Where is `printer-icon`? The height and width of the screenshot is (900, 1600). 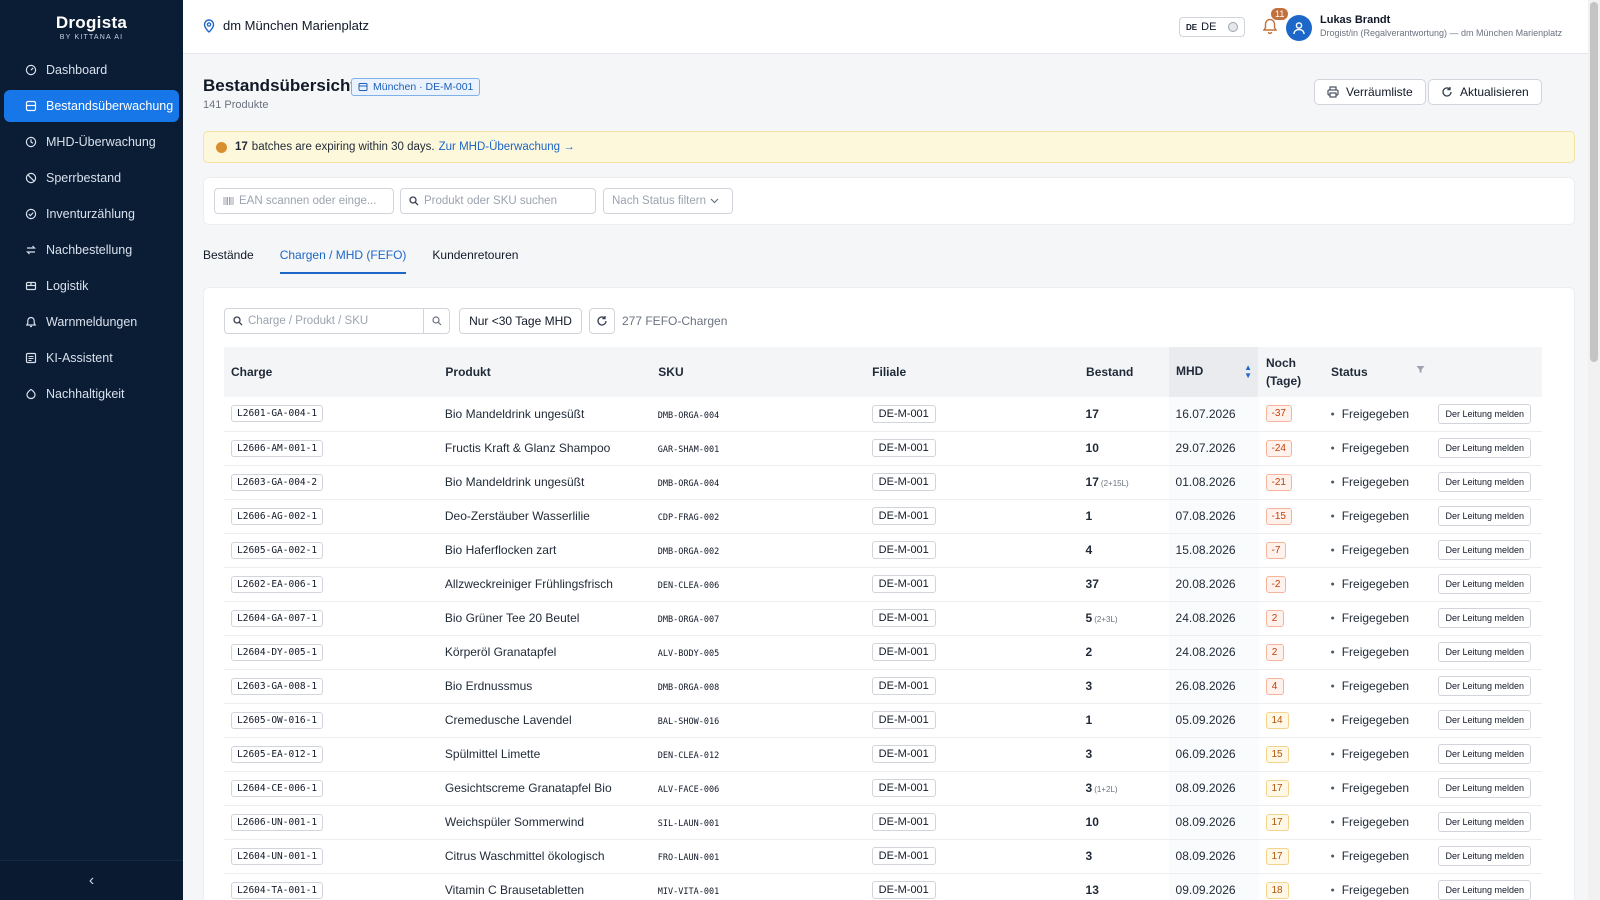 printer-icon is located at coordinates (1333, 92).